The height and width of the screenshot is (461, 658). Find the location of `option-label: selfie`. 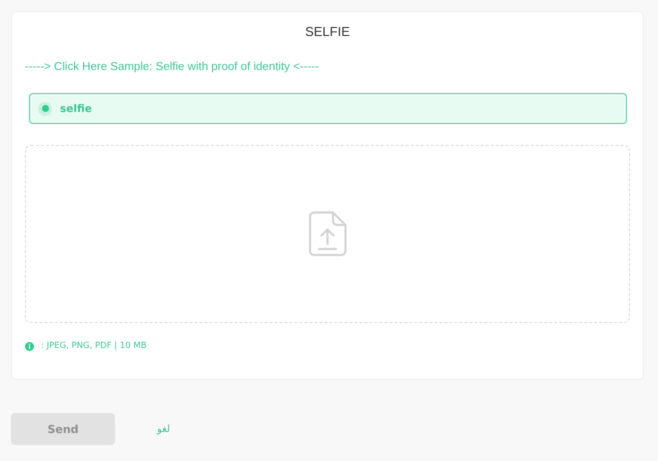

option-label: selfie is located at coordinates (76, 108).